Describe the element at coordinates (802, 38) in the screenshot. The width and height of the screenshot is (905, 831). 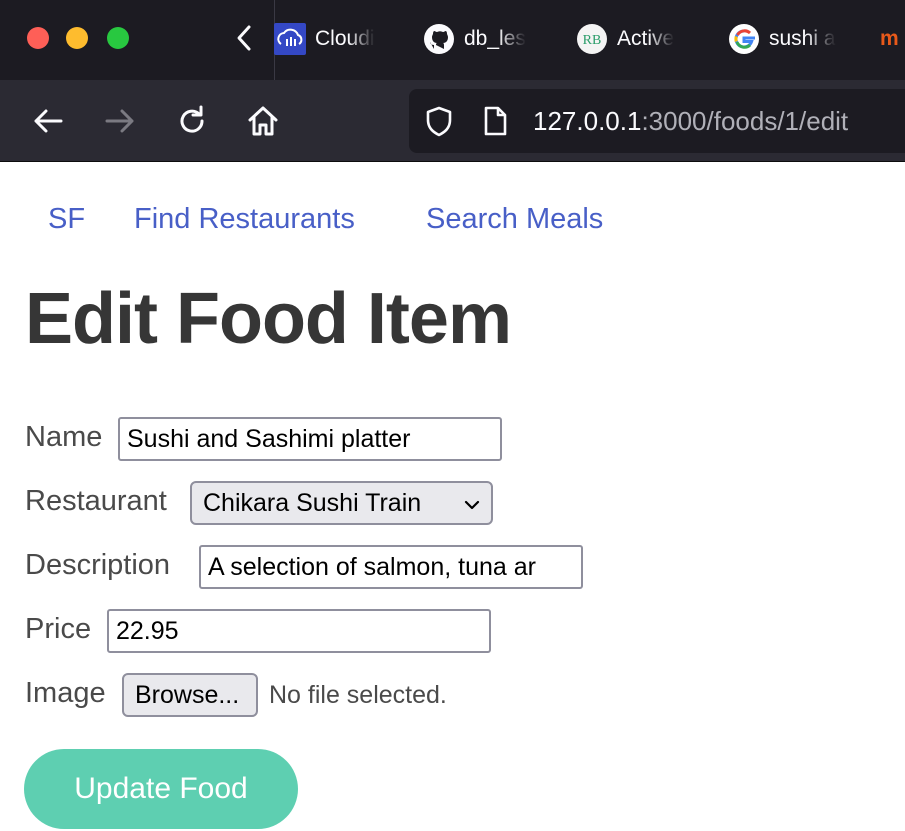
I see `tab-label: sushi a` at that location.